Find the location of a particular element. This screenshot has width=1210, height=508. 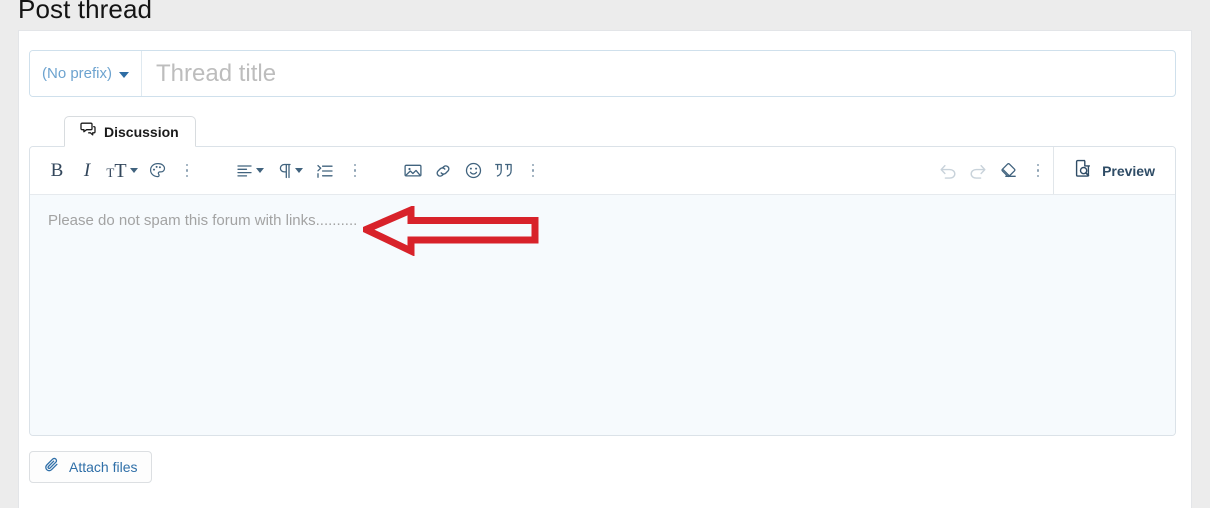

palette-icon is located at coordinates (157, 170).